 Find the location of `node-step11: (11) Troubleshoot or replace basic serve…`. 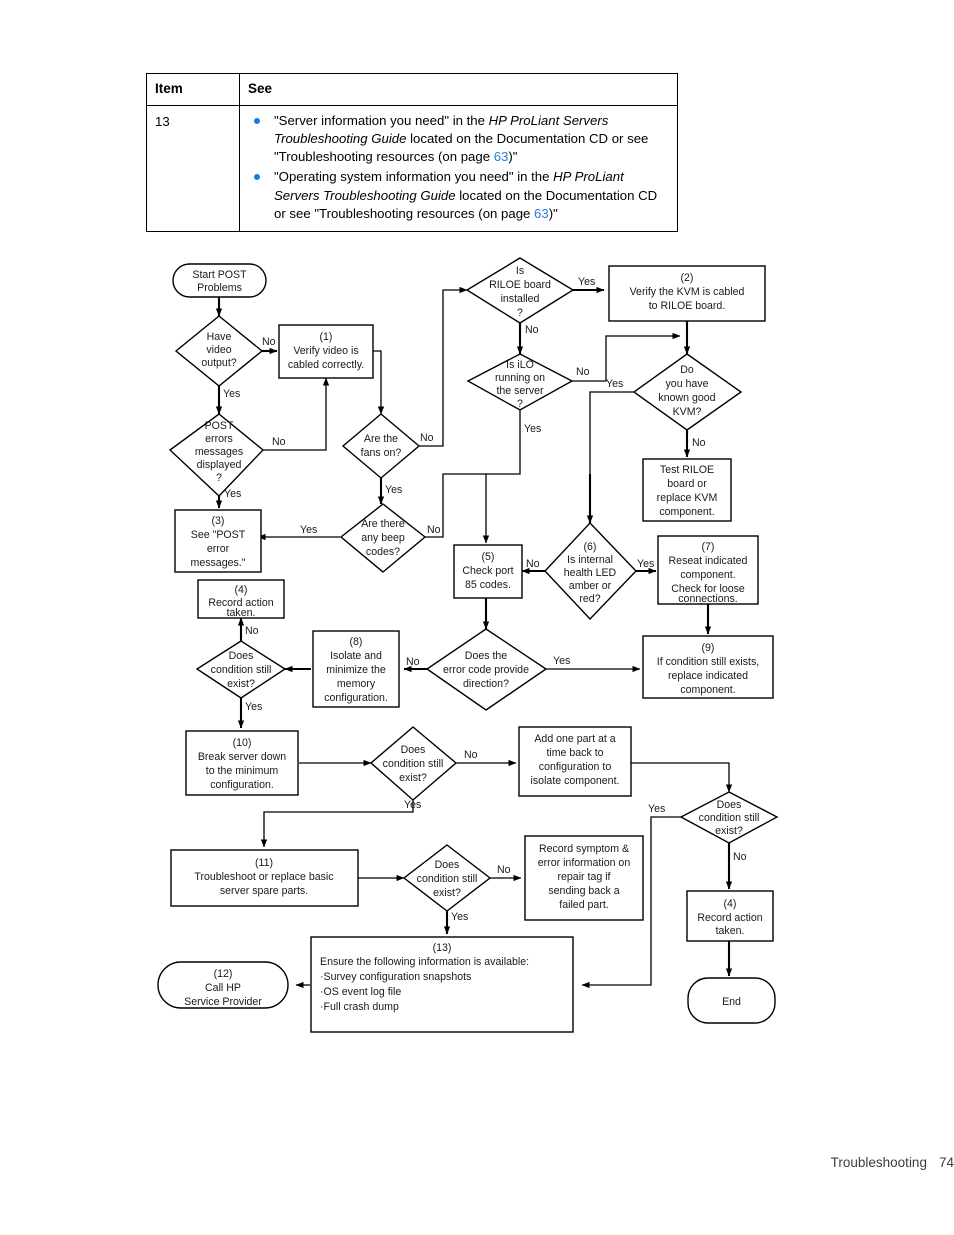

node-step11: (11) Troubleshoot or replace basic serve… is located at coordinates (264, 878).